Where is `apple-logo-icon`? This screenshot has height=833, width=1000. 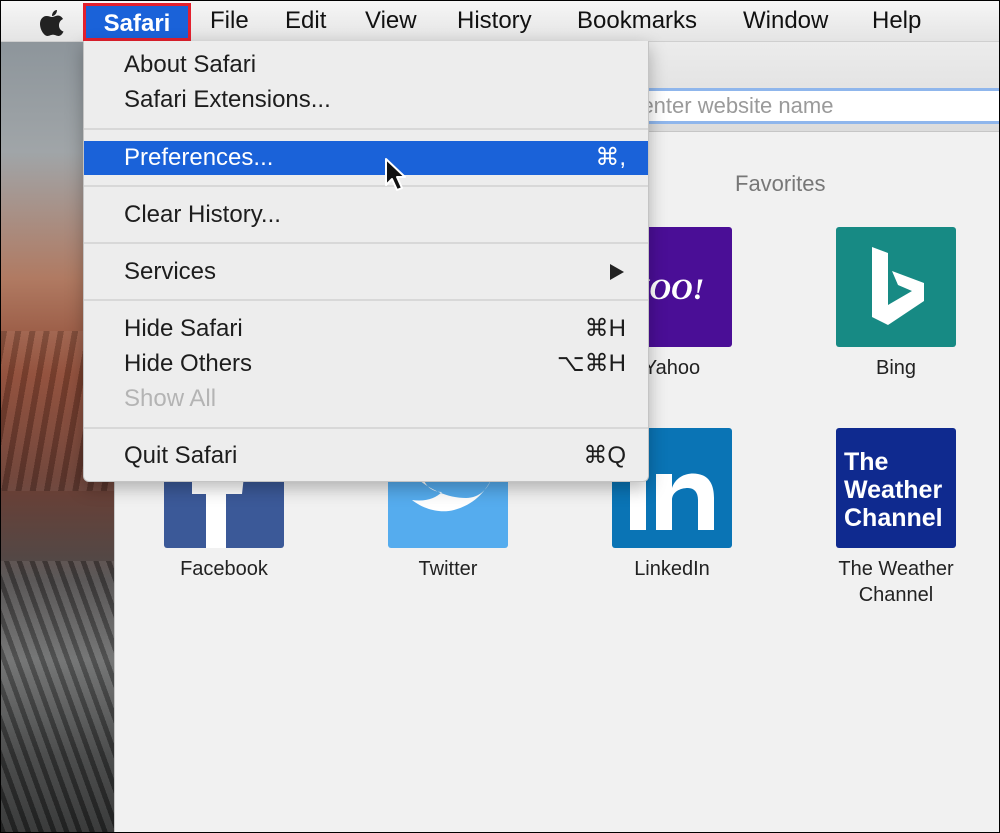
apple-logo-icon is located at coordinates (52, 22).